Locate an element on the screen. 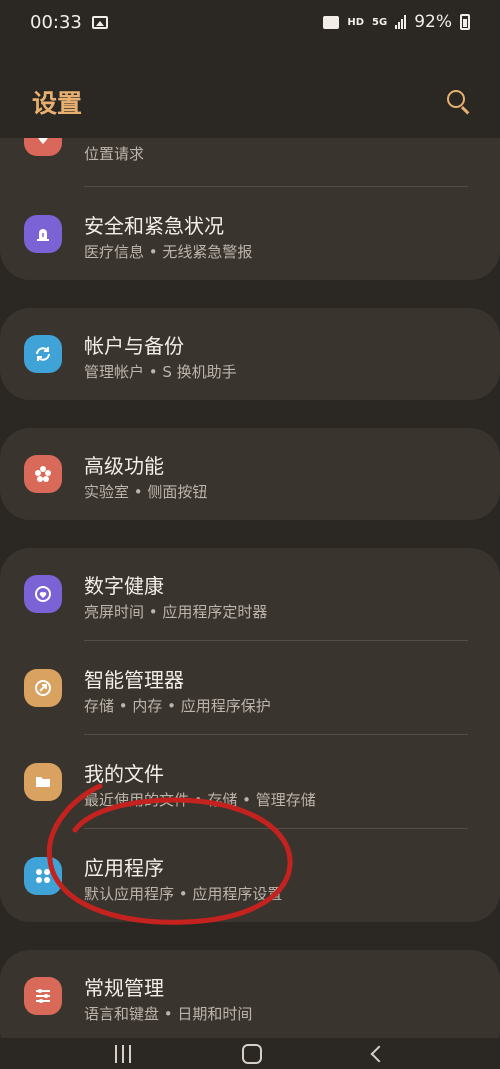  status-time: 00:33 is located at coordinates (56, 22).